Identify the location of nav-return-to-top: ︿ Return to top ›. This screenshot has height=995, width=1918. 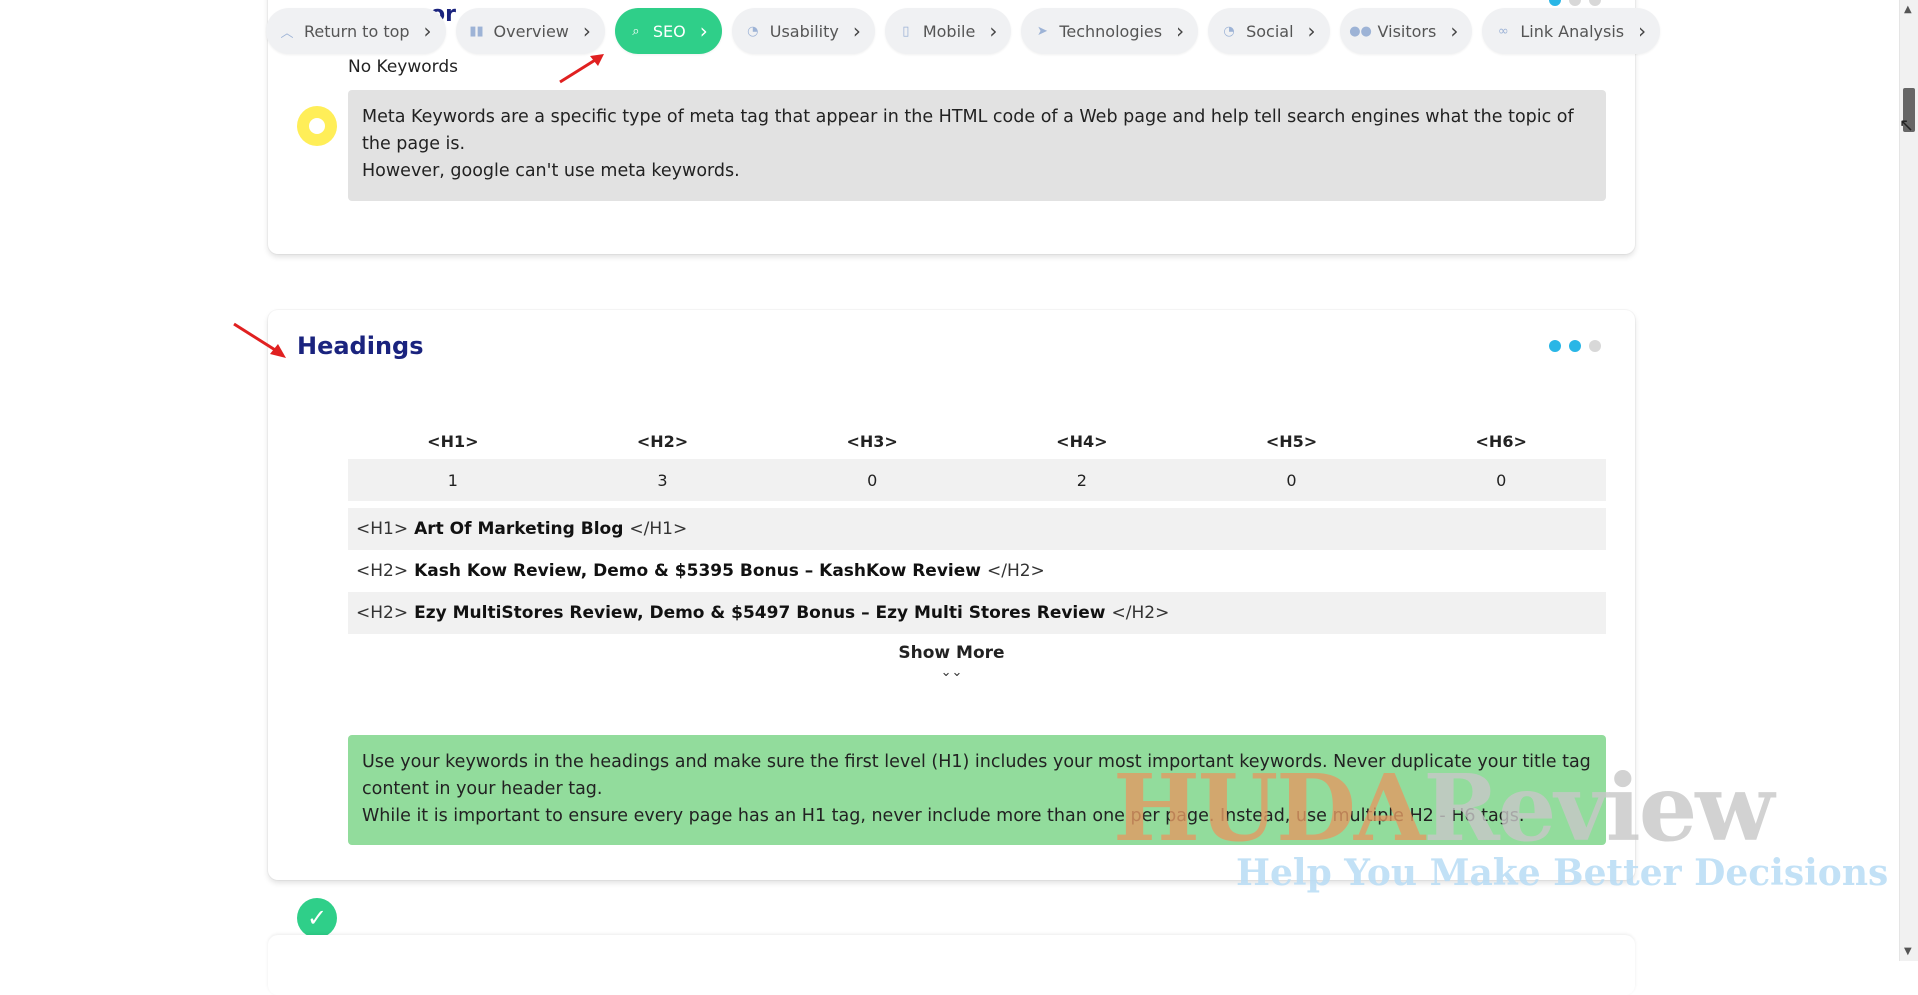
(356, 31).